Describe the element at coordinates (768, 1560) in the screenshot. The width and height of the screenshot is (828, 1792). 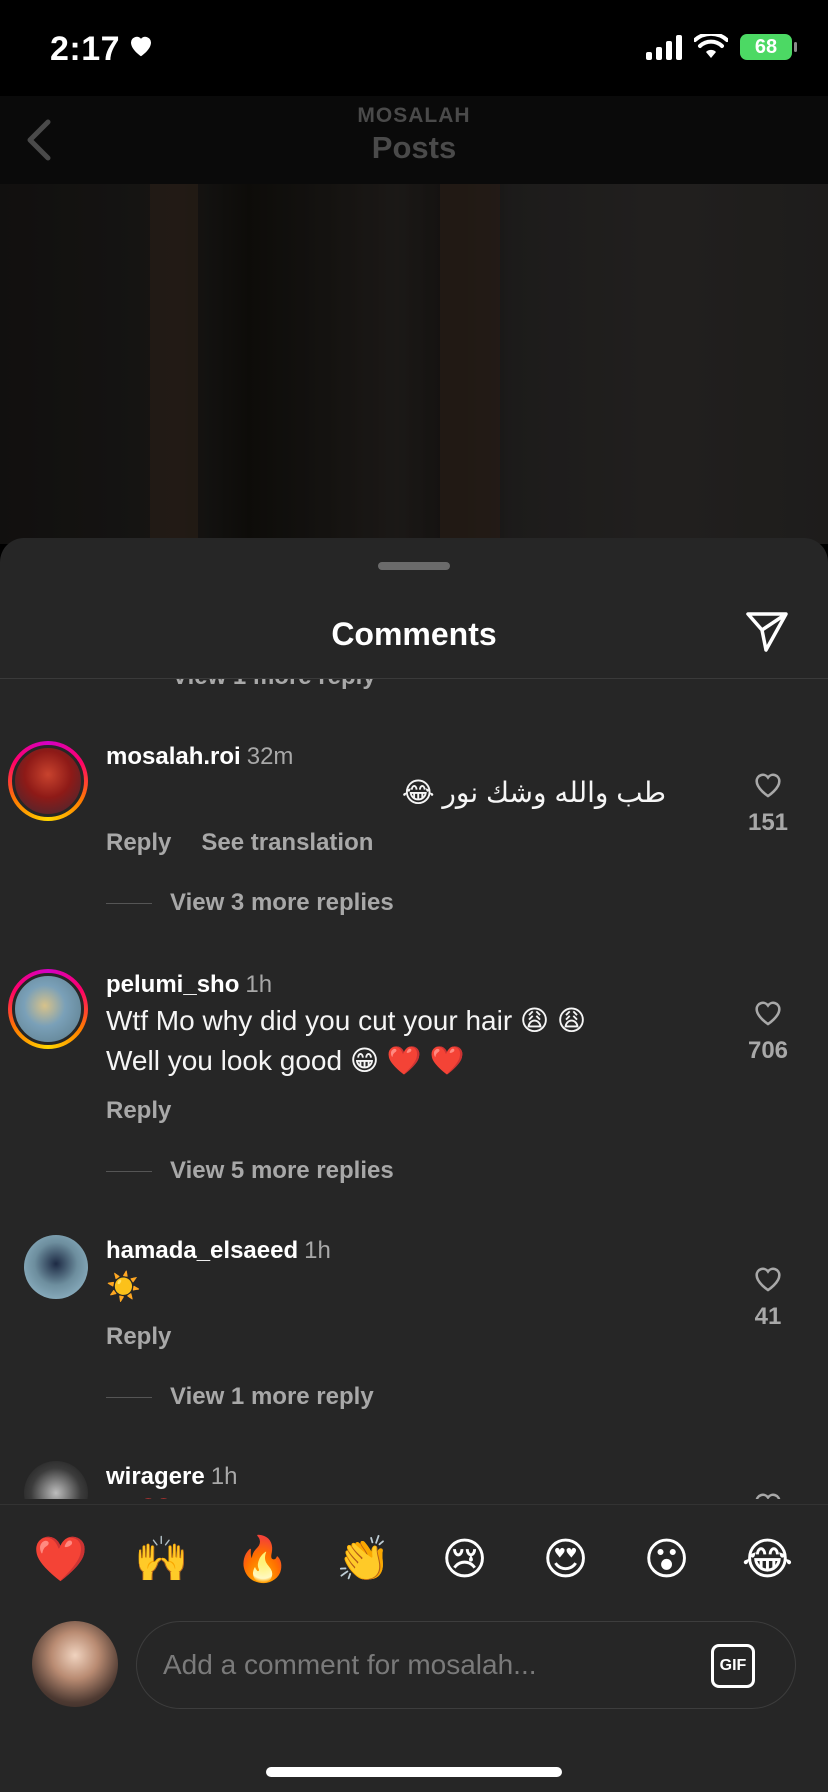
I see `reaction-laughing: 😂` at that location.